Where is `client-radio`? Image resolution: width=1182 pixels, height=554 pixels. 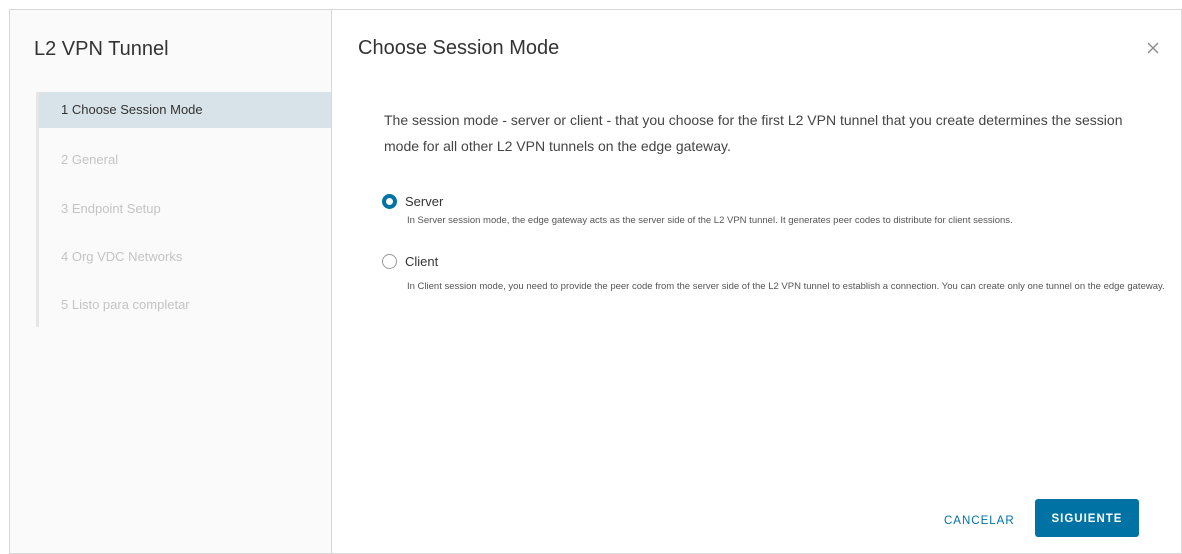
client-radio is located at coordinates (389, 261).